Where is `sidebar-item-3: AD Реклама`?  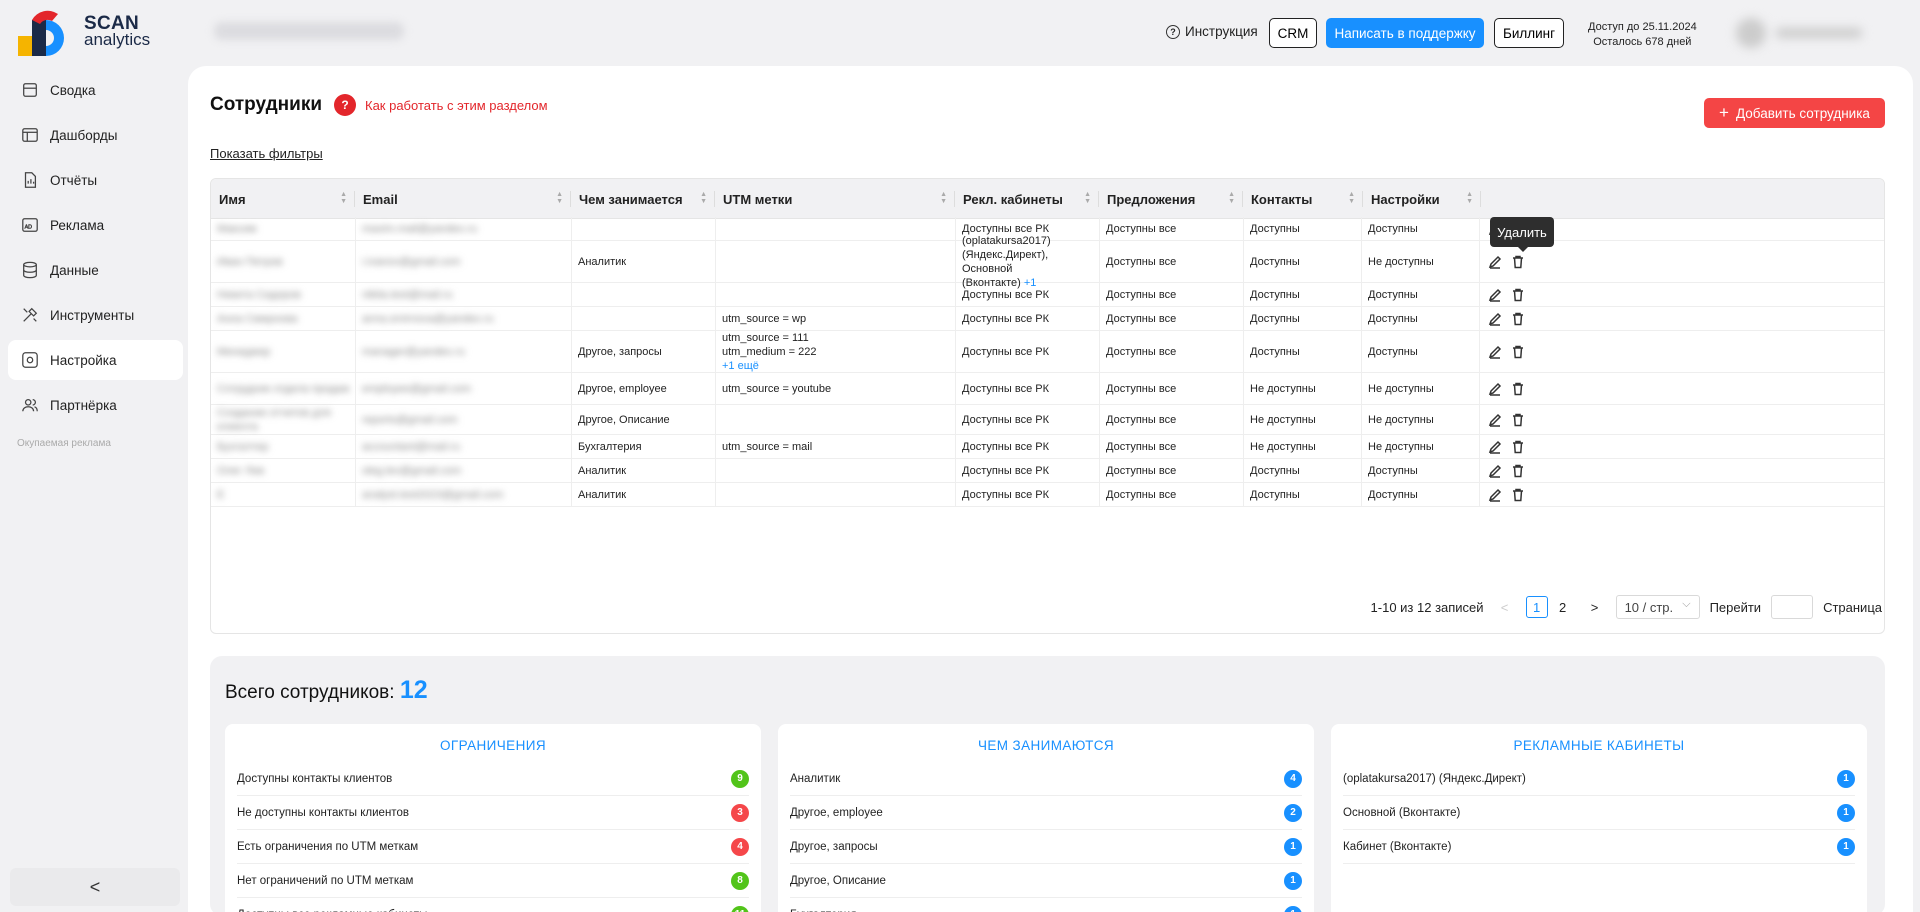
sidebar-item-3: AD Реклама is located at coordinates (95, 225).